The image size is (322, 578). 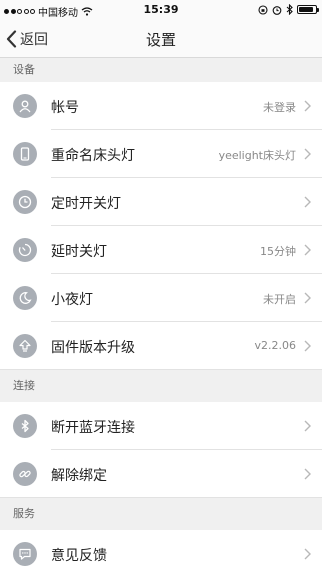 What do you see at coordinates (25, 106) in the screenshot?
I see `user-icon` at bounding box center [25, 106].